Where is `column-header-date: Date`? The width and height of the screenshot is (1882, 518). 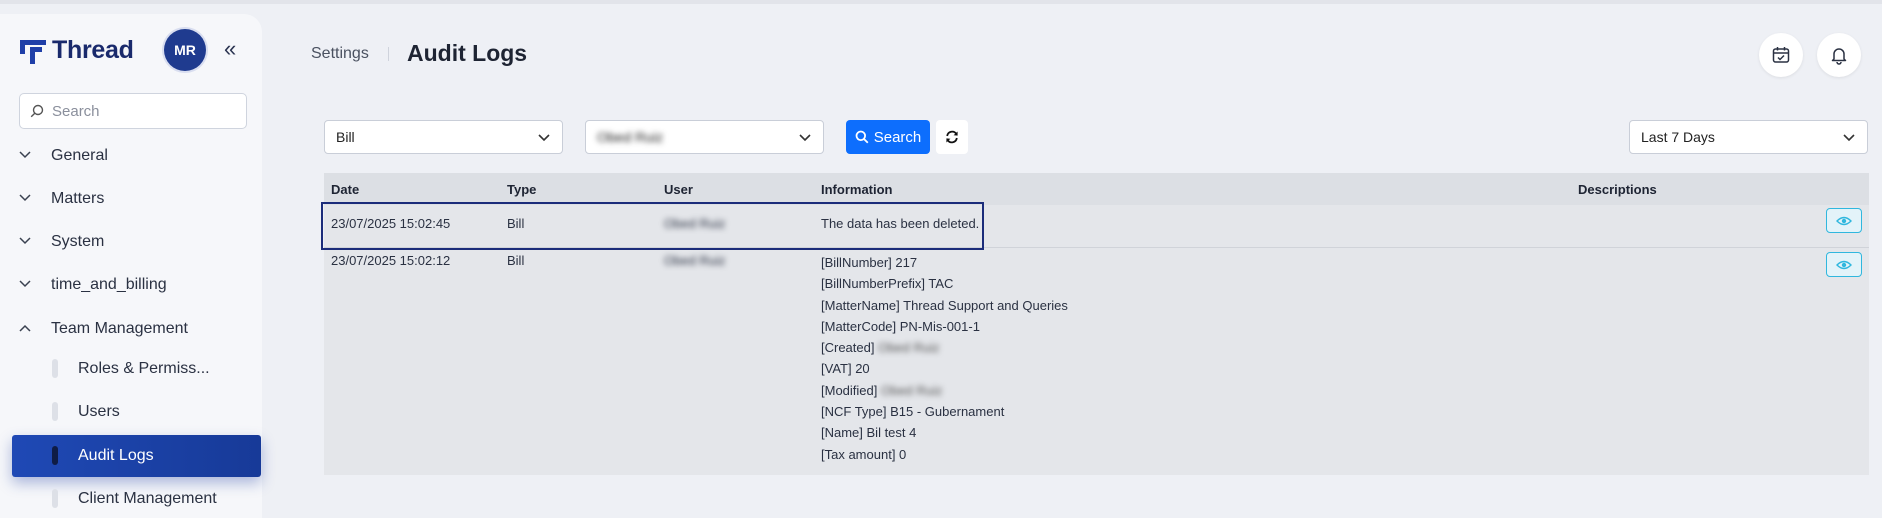 column-header-date: Date is located at coordinates (345, 189).